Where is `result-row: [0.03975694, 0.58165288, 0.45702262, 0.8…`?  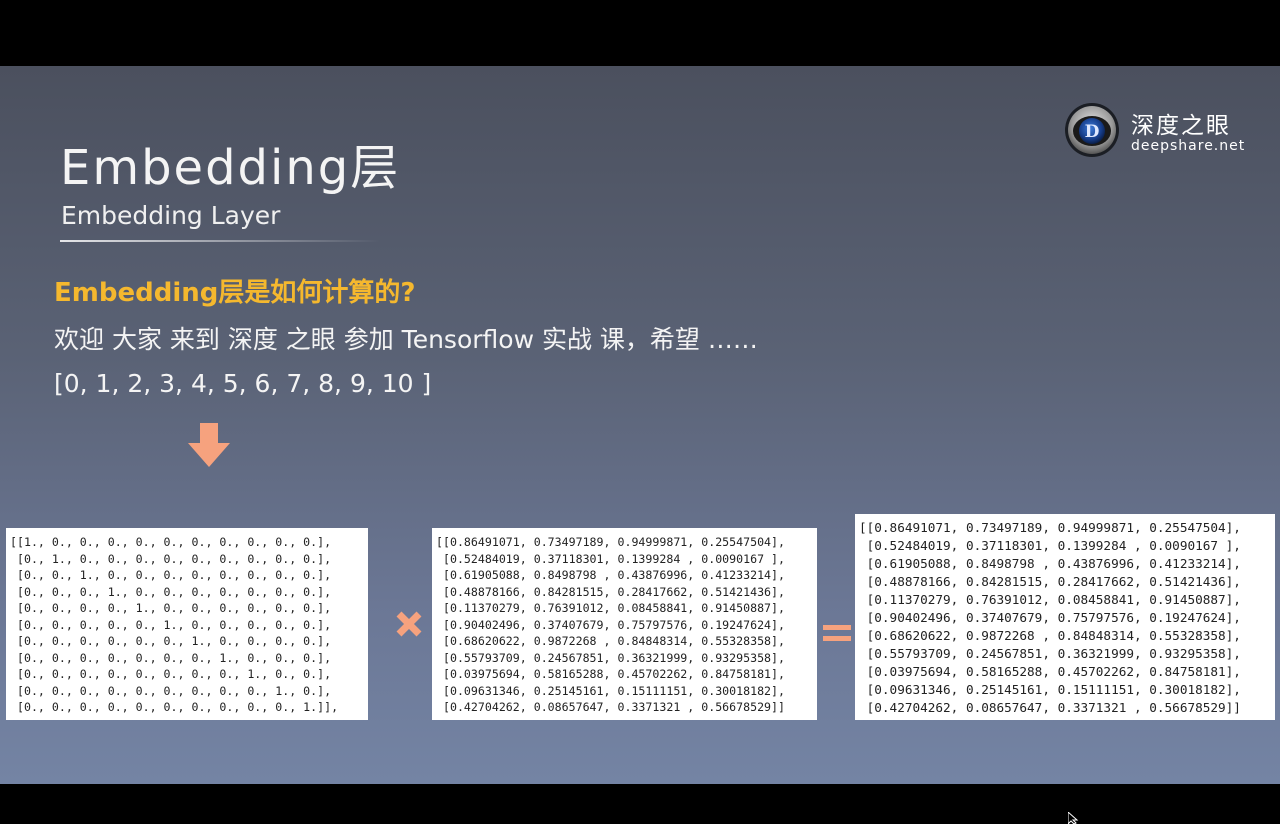 result-row: [0.03975694, 0.58165288, 0.45702262, 0.8… is located at coordinates (1050, 671).